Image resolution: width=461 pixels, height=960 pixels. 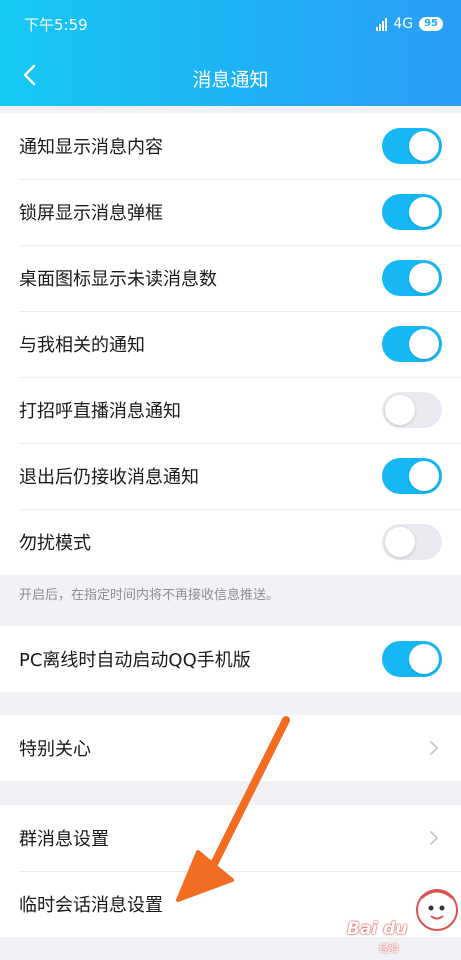 I want to click on battery-icon: 95, so click(x=431, y=24).